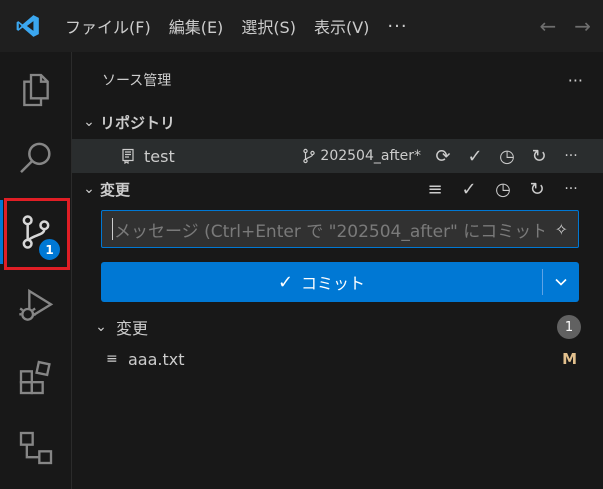 This screenshot has width=603, height=489. I want to click on menu-selection: 選択(S), so click(268, 26).